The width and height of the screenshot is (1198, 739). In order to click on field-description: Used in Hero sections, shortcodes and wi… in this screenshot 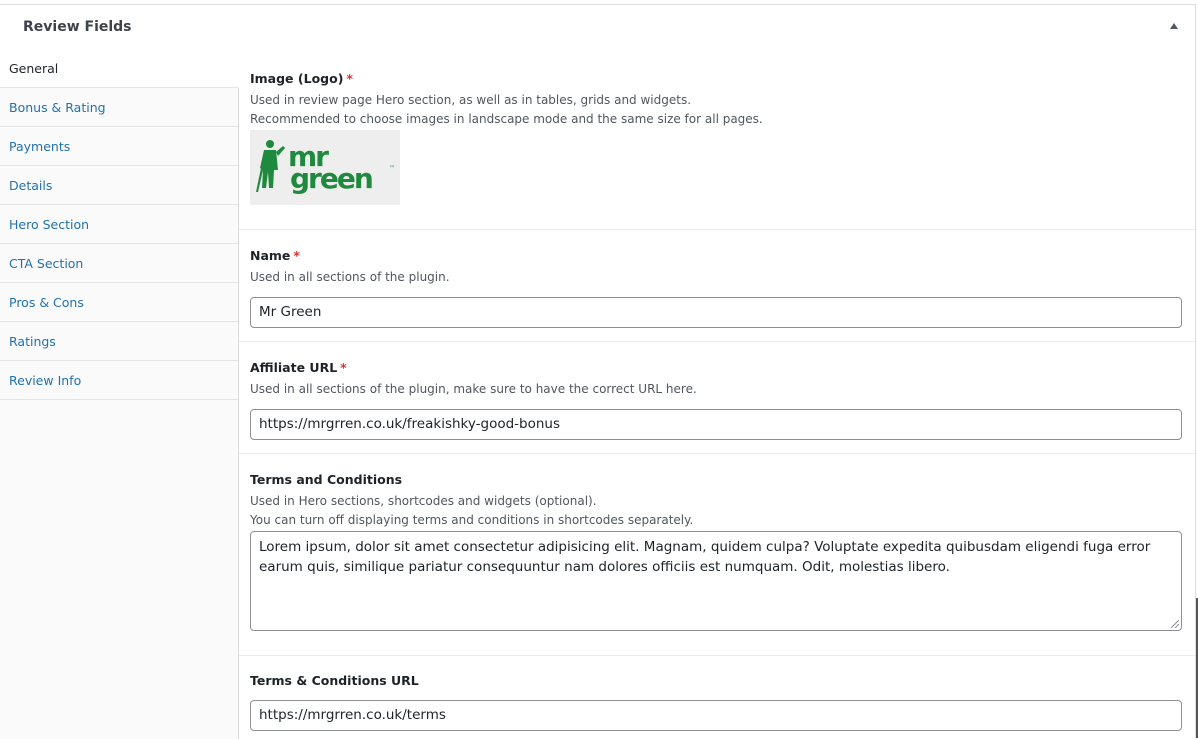, I will do `click(423, 501)`.